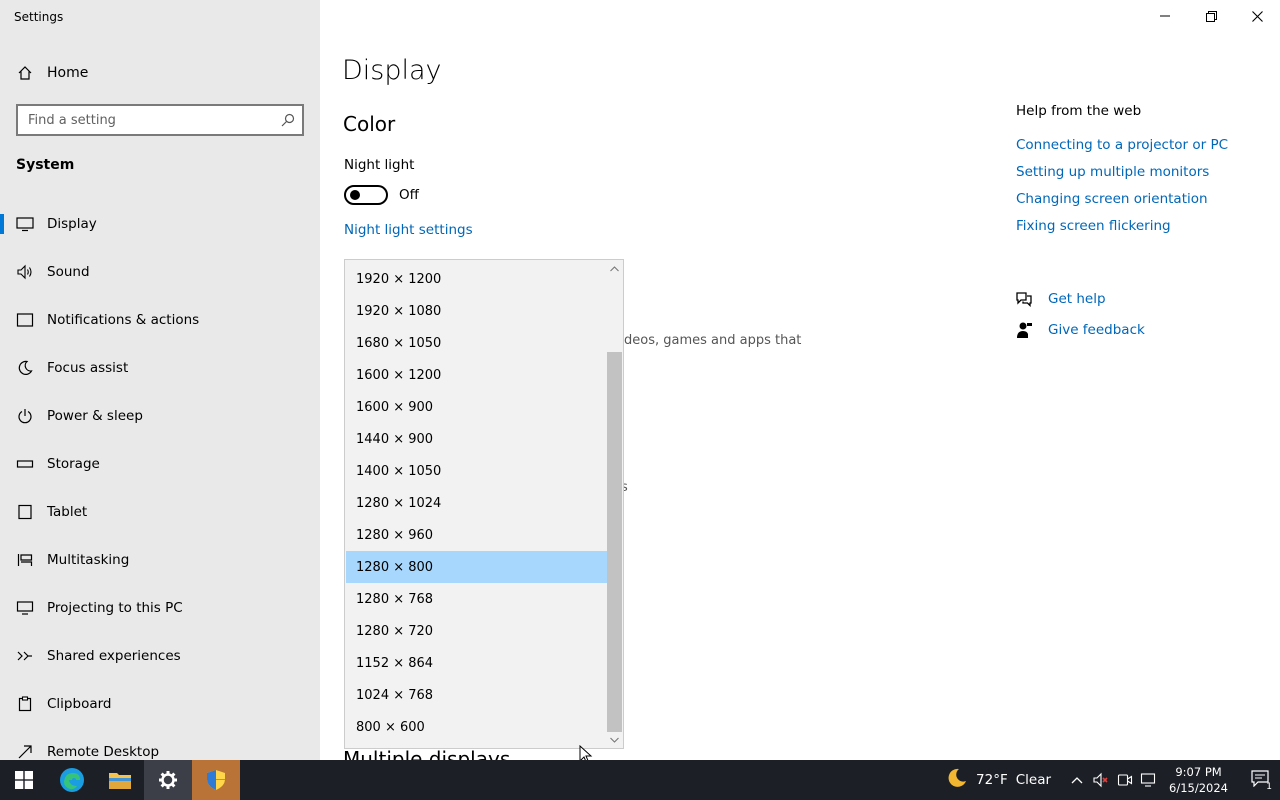  Describe the element at coordinates (1122, 150) in the screenshot. I see `help-link-projector: Connecting to a projector or PC` at that location.